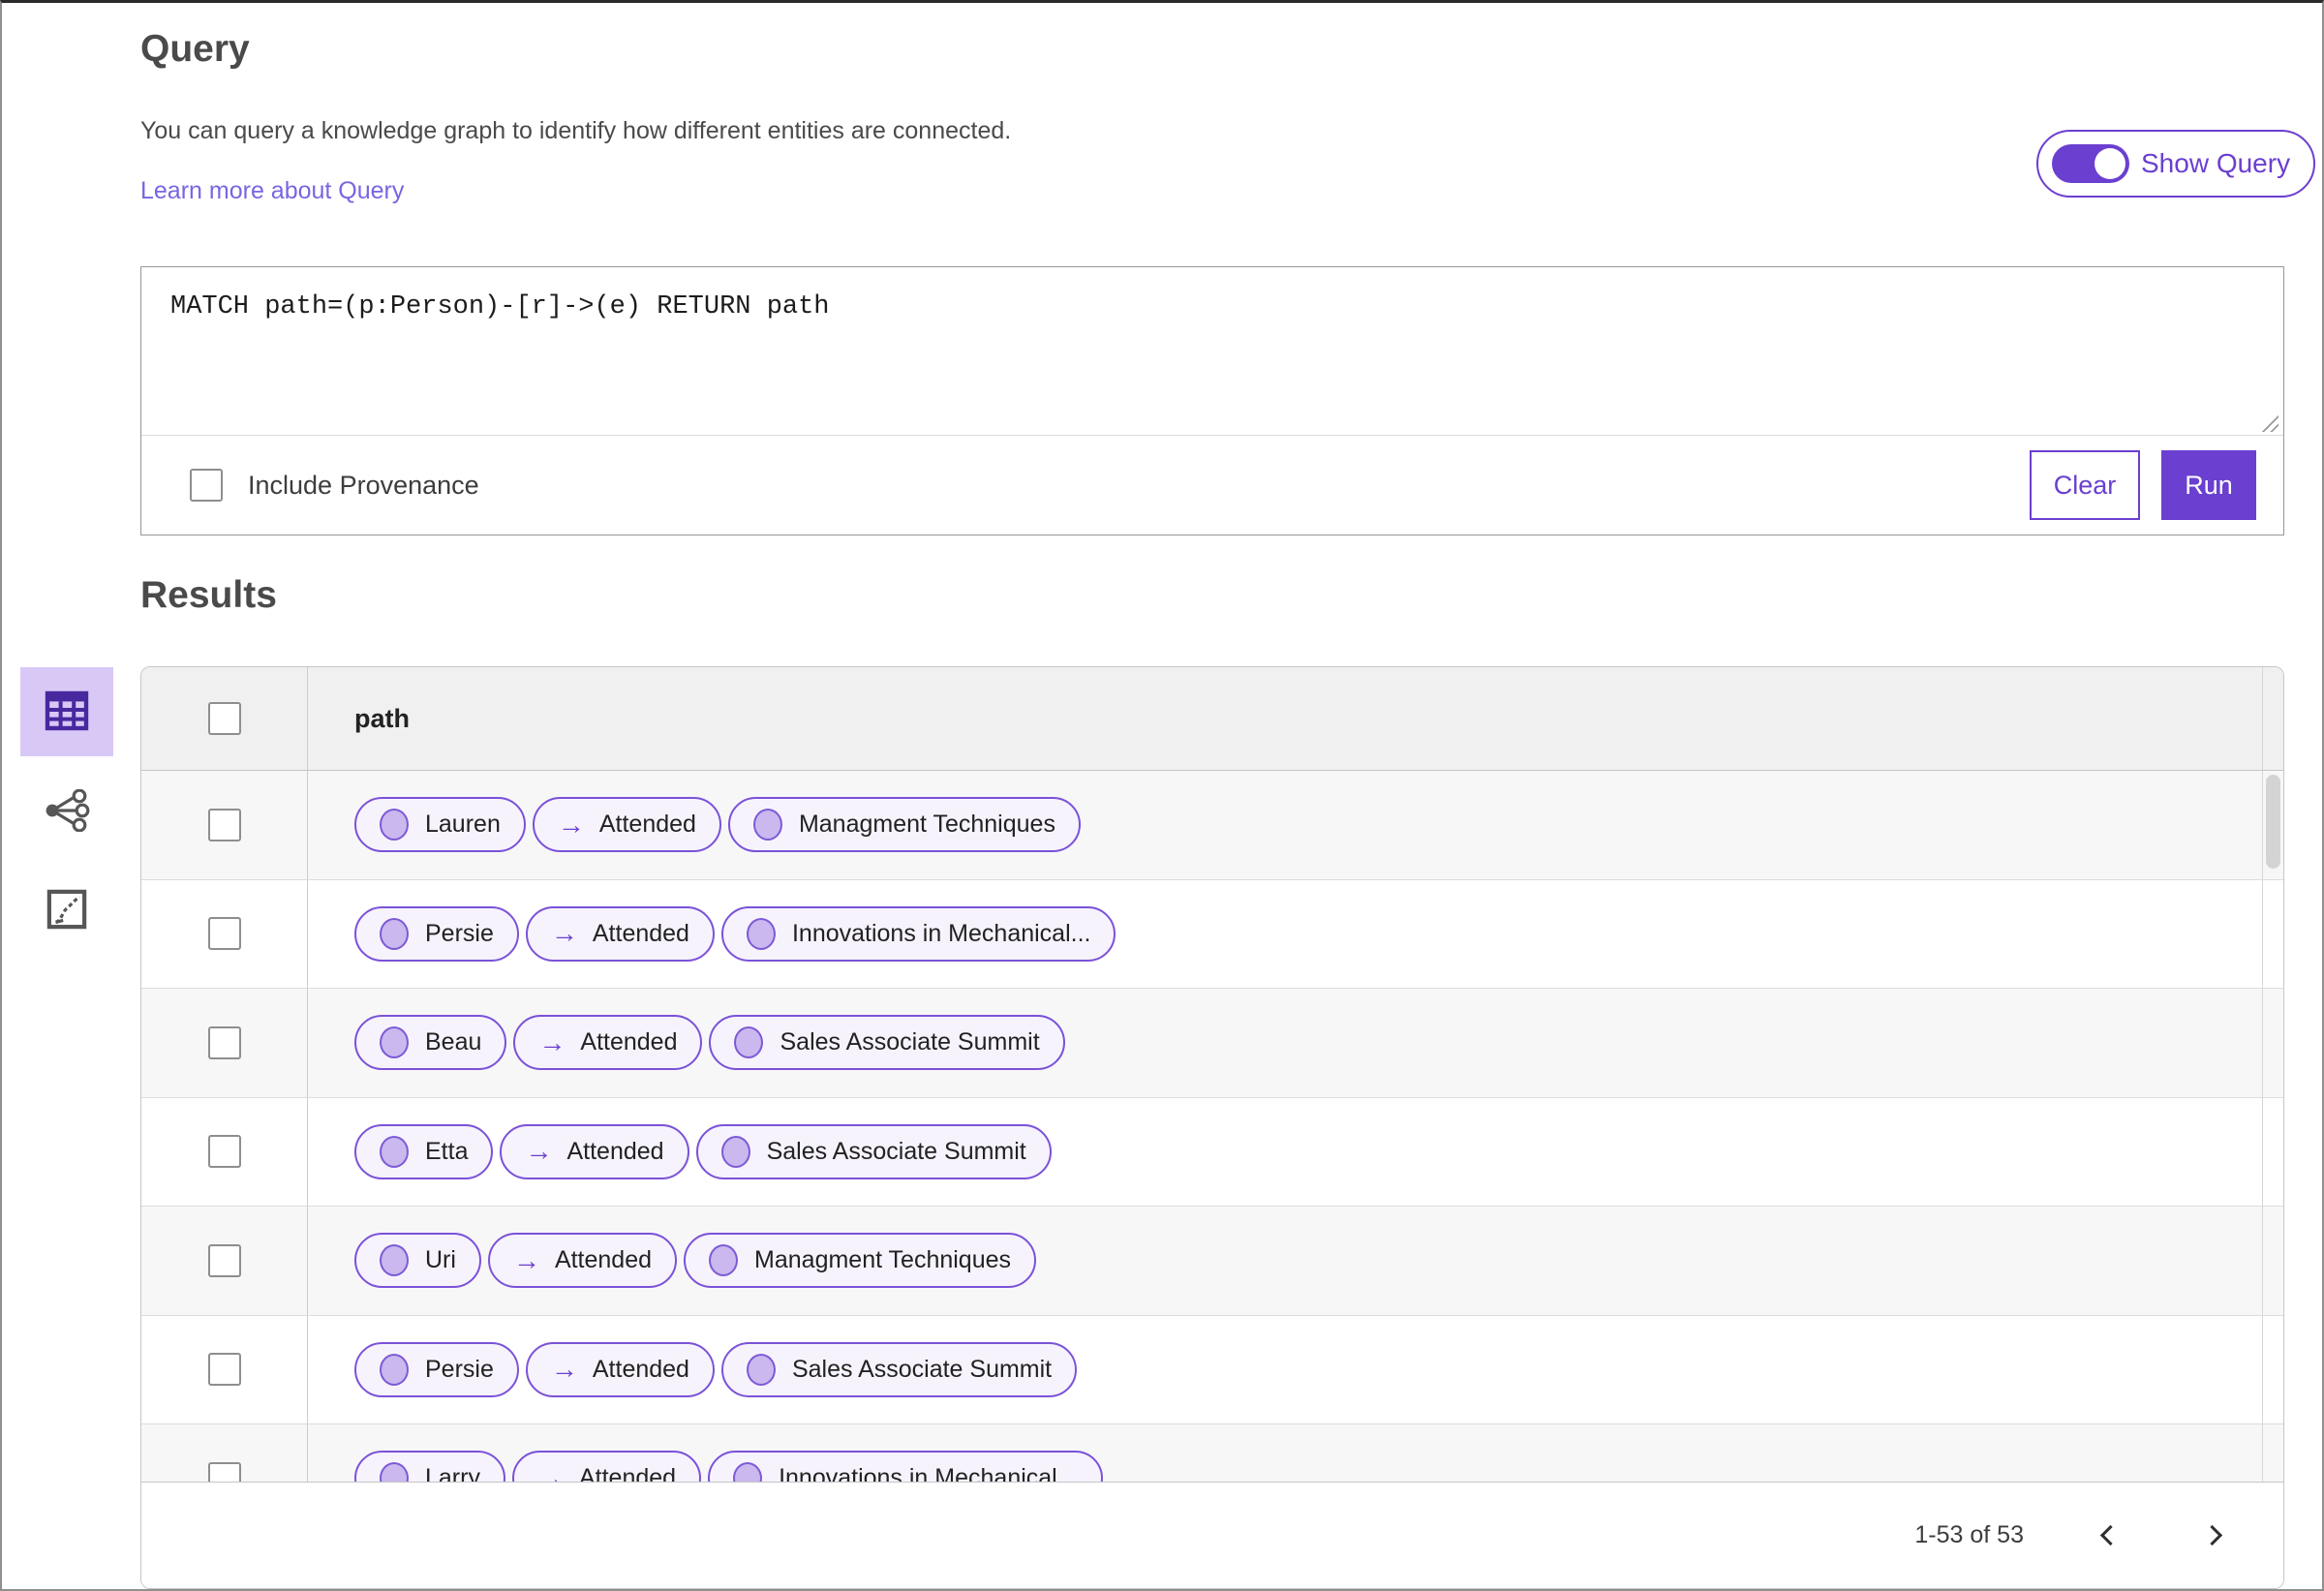 The width and height of the screenshot is (2324, 1591). I want to click on source-node-pill: Larry, so click(430, 1467).